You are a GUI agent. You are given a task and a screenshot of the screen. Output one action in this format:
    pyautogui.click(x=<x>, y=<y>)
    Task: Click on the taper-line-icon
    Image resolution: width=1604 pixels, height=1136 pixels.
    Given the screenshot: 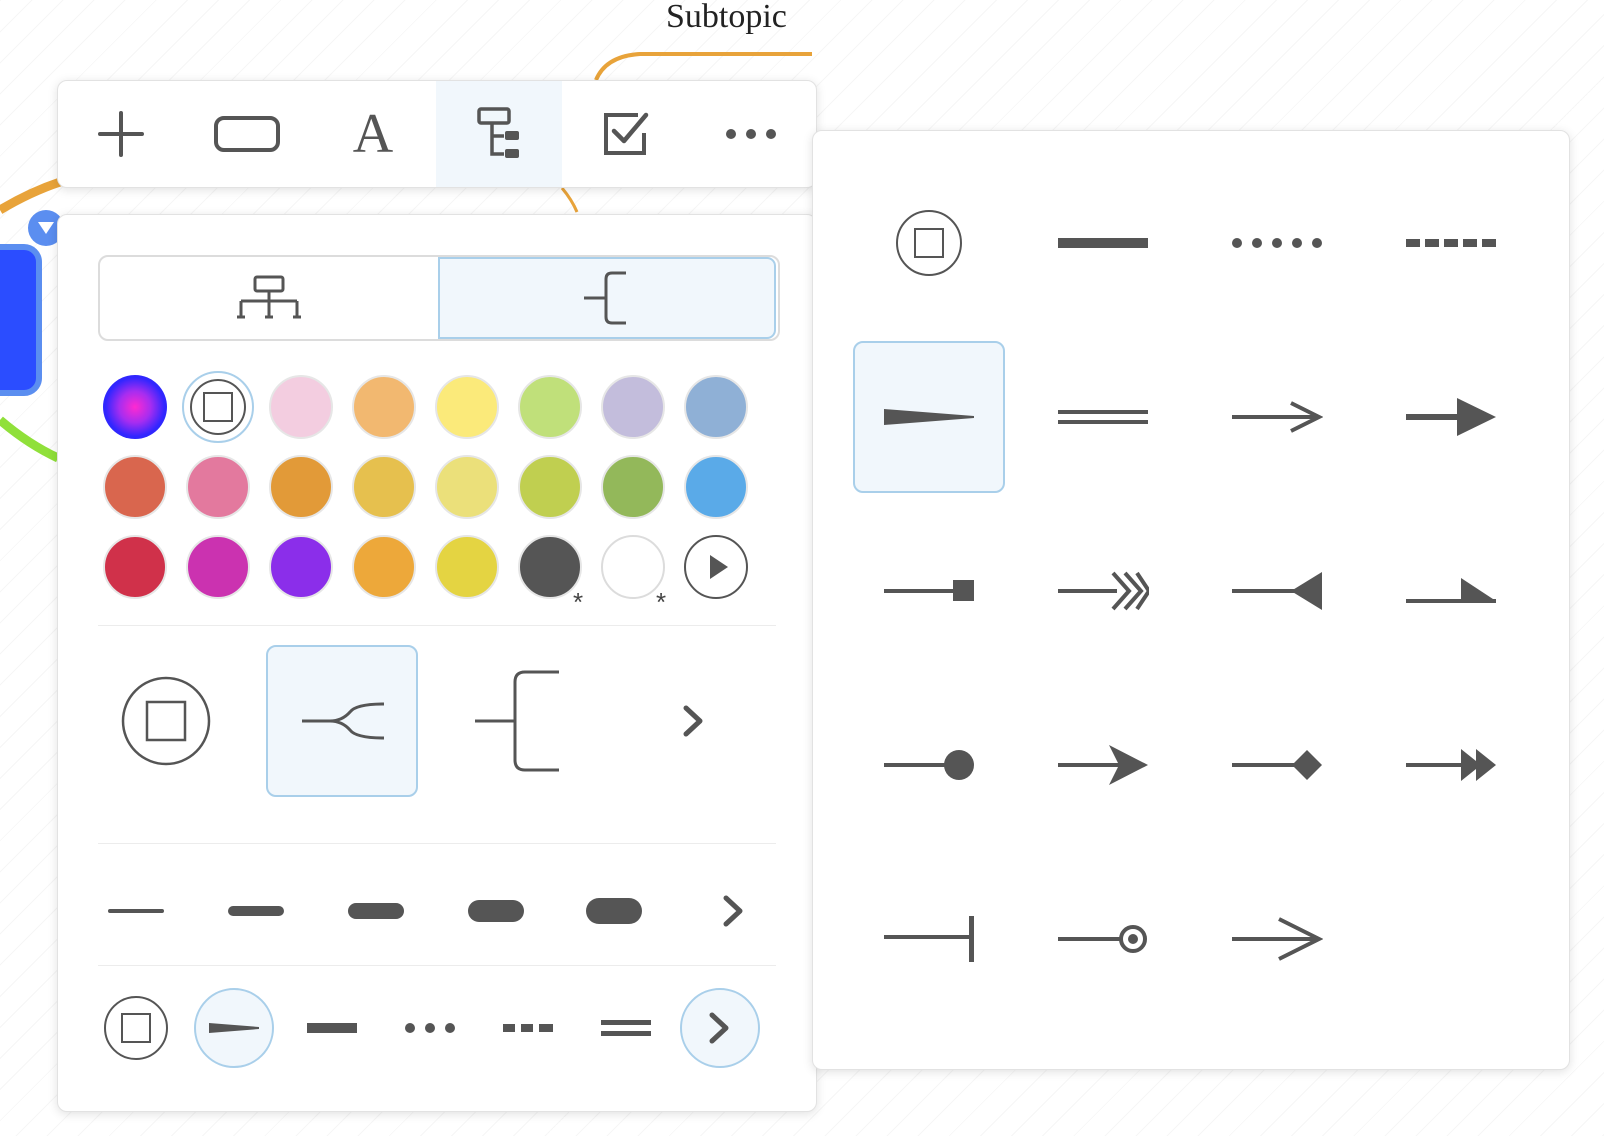 What is the action you would take?
    pyautogui.click(x=234, y=1028)
    